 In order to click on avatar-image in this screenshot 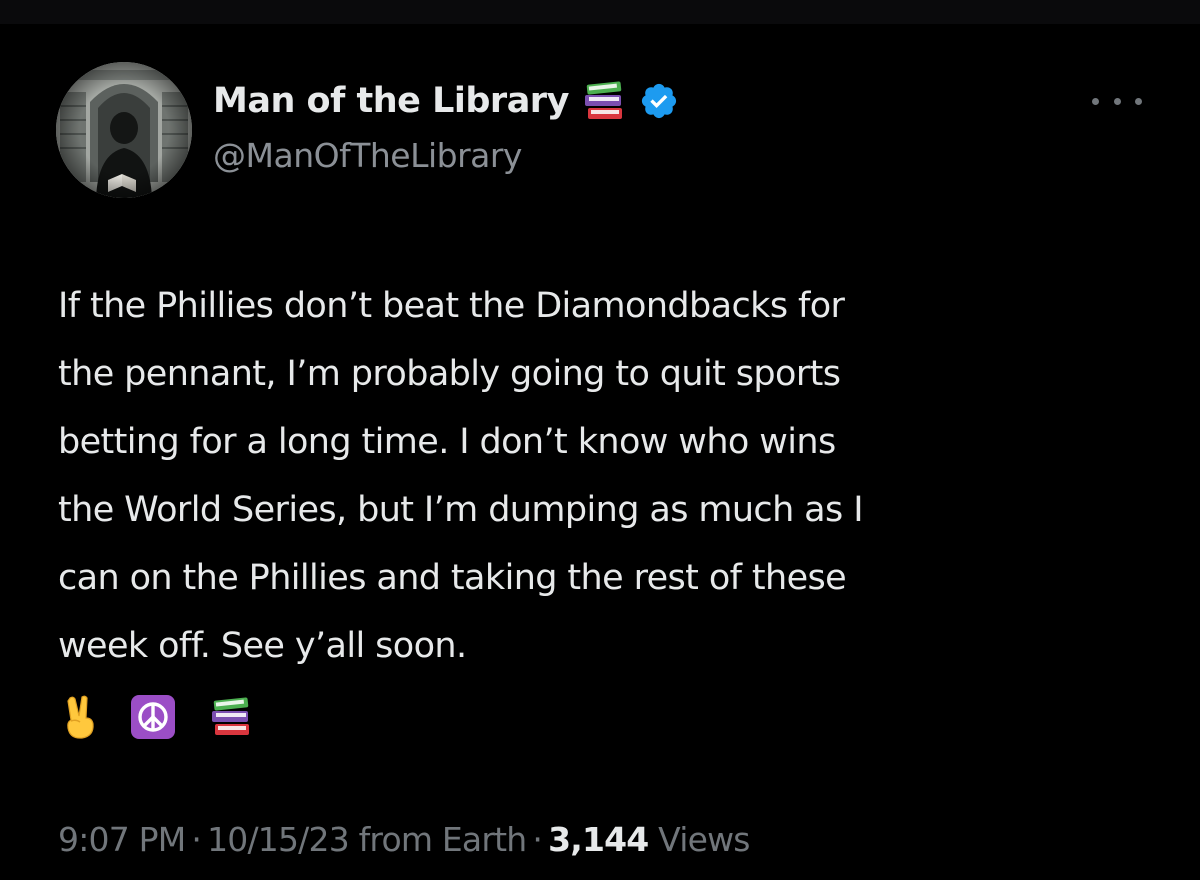, I will do `click(124, 130)`.